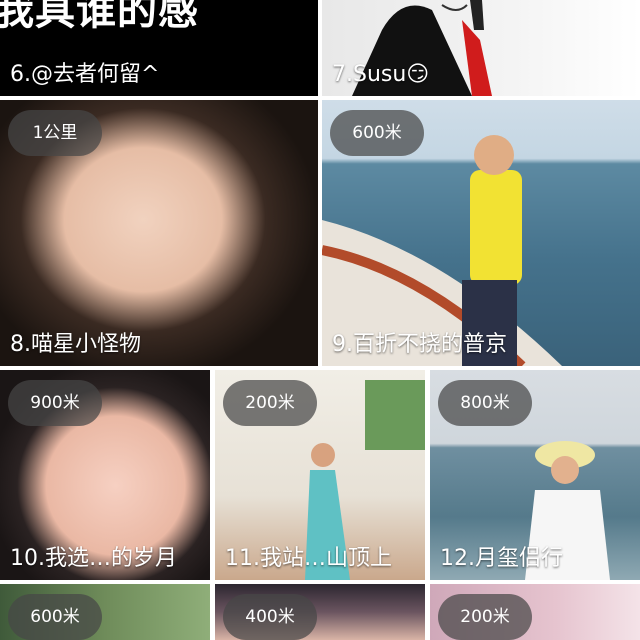 The image size is (640, 640). I want to click on distance-badge: 400米, so click(270, 617).